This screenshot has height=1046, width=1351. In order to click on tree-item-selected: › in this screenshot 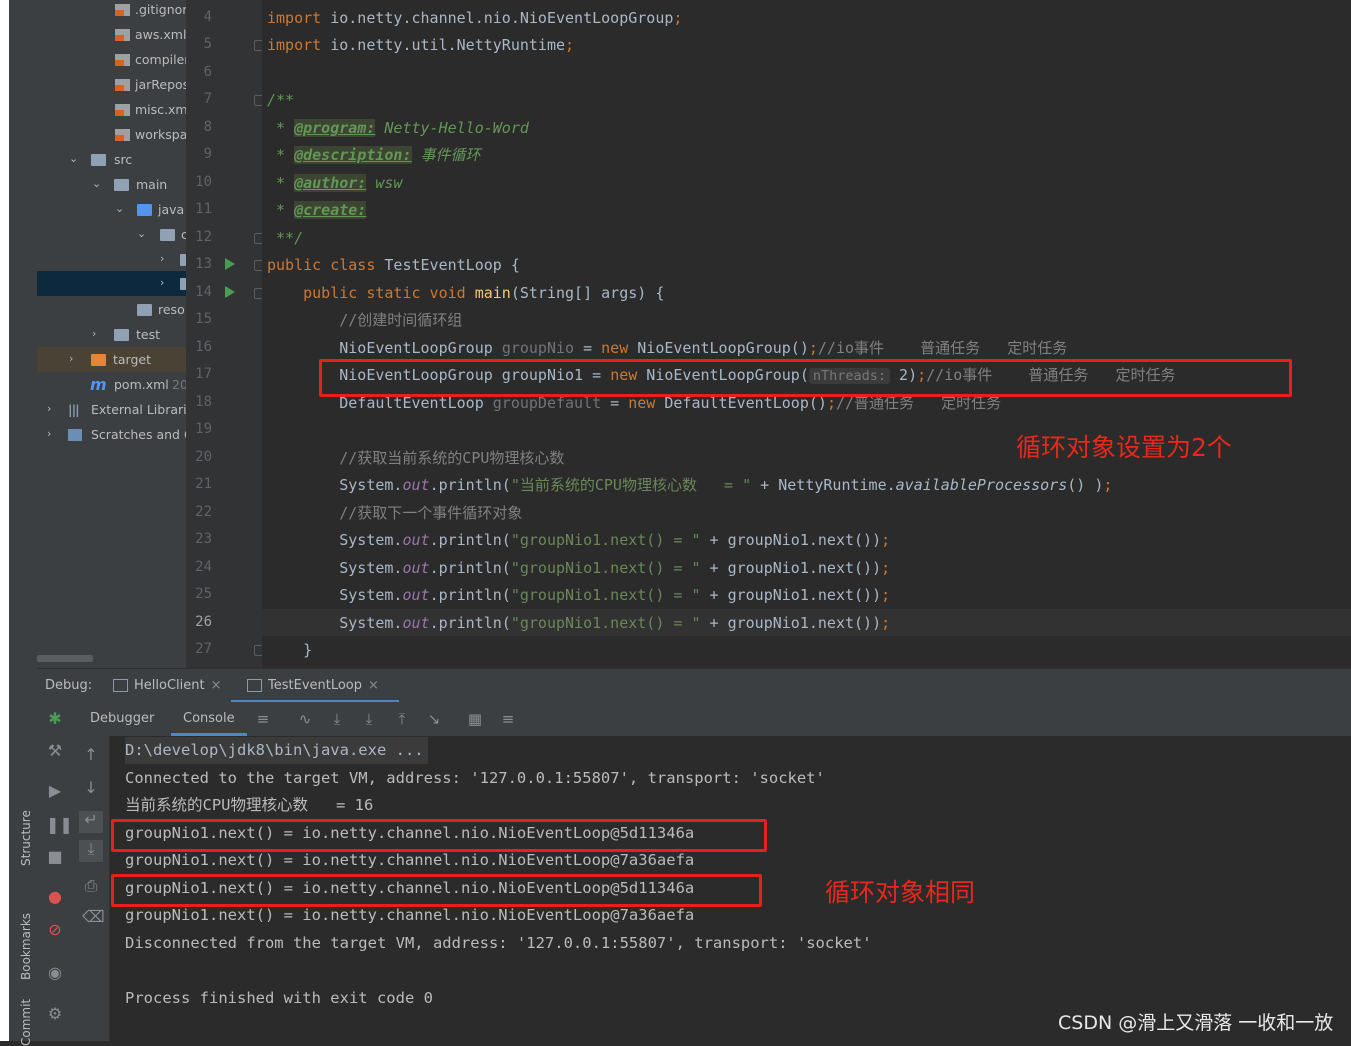, I will do `click(111, 283)`.